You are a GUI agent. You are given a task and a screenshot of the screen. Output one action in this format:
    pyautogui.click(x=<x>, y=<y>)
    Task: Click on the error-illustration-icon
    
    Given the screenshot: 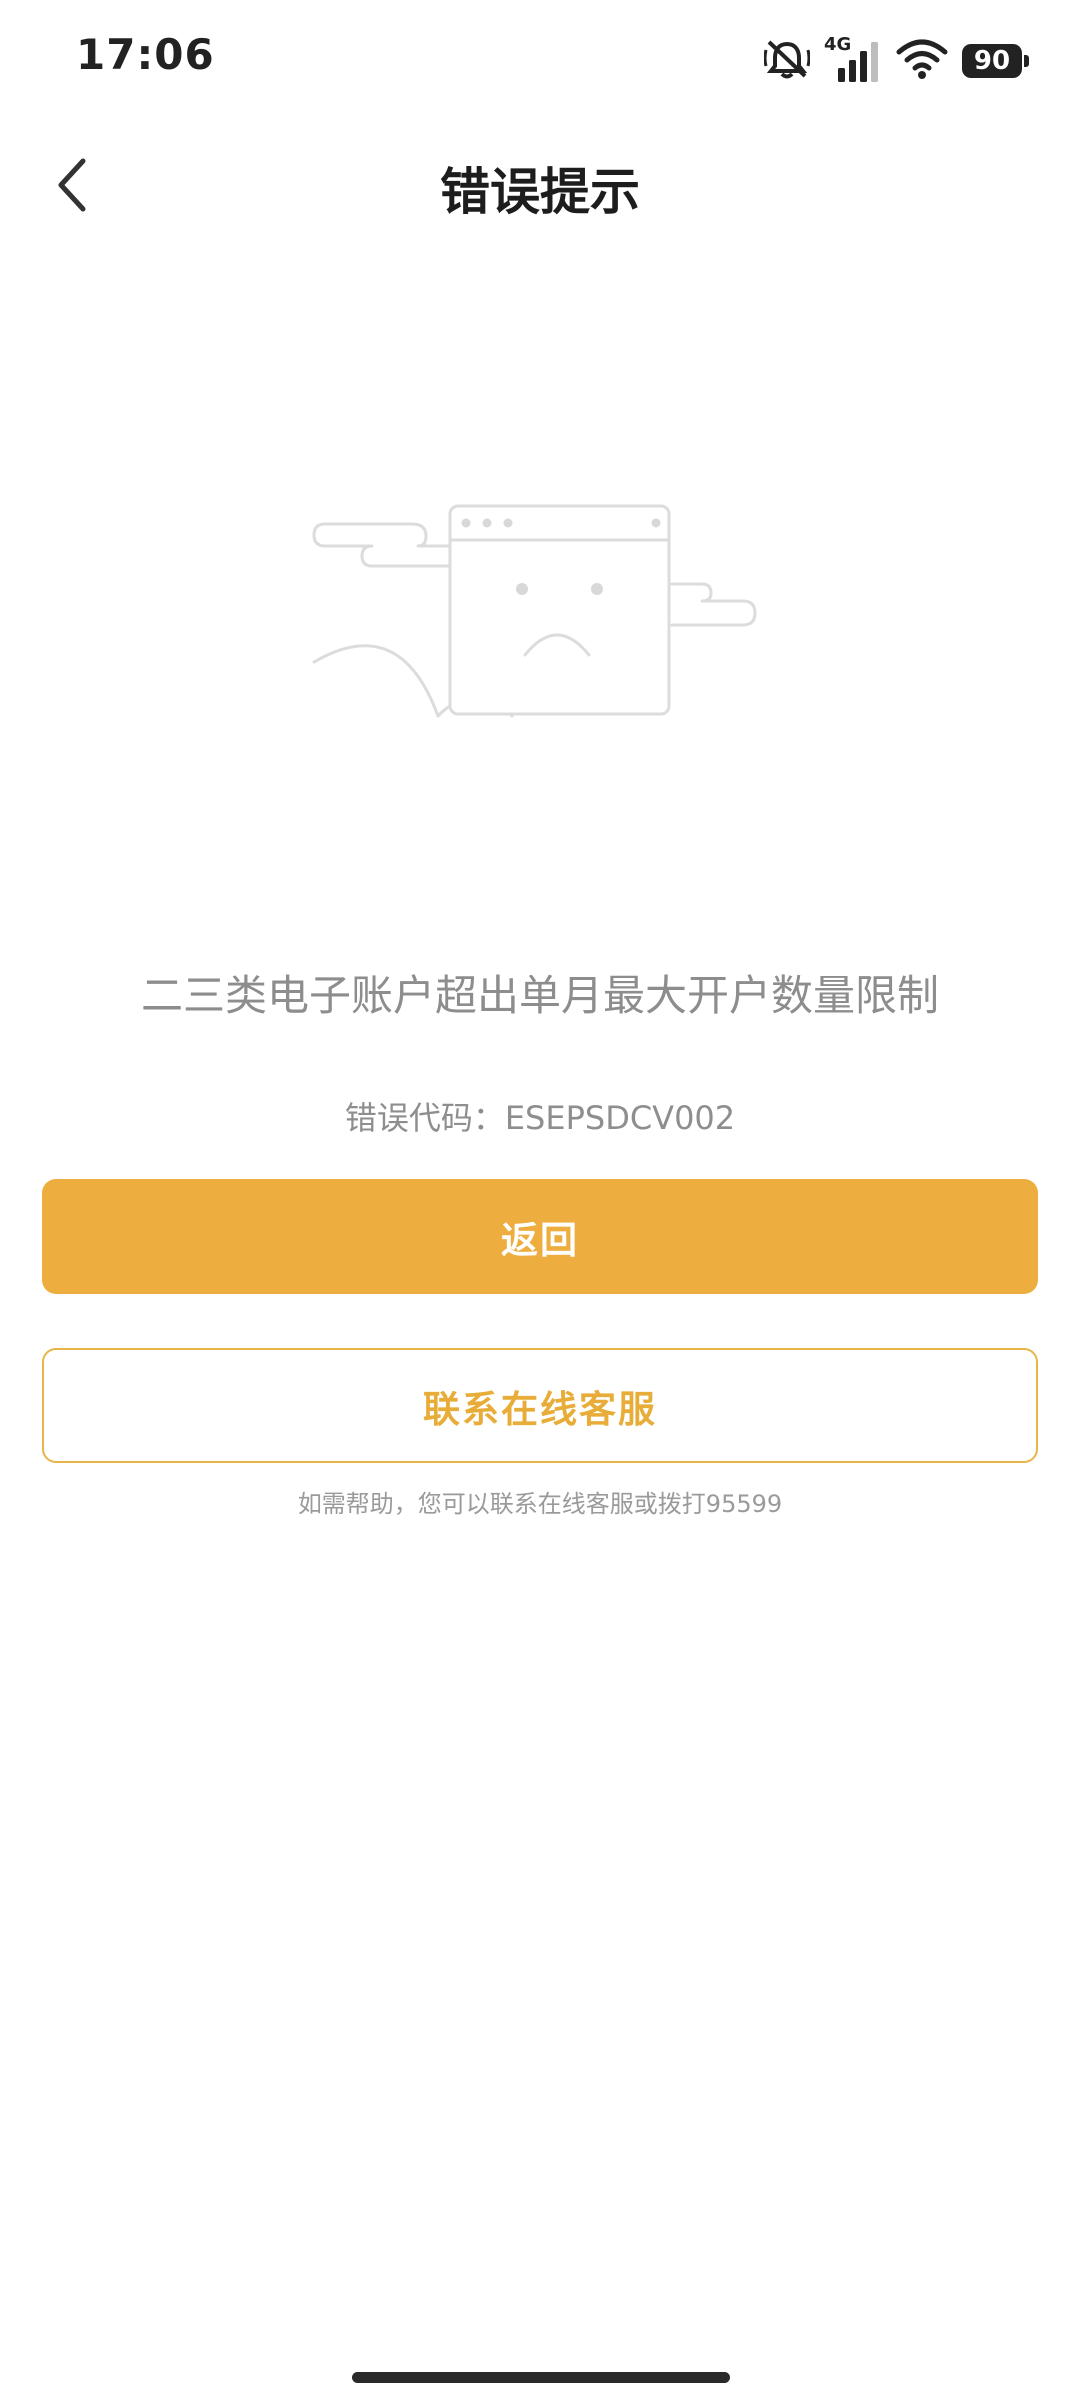 What is the action you would take?
    pyautogui.click(x=534, y=611)
    